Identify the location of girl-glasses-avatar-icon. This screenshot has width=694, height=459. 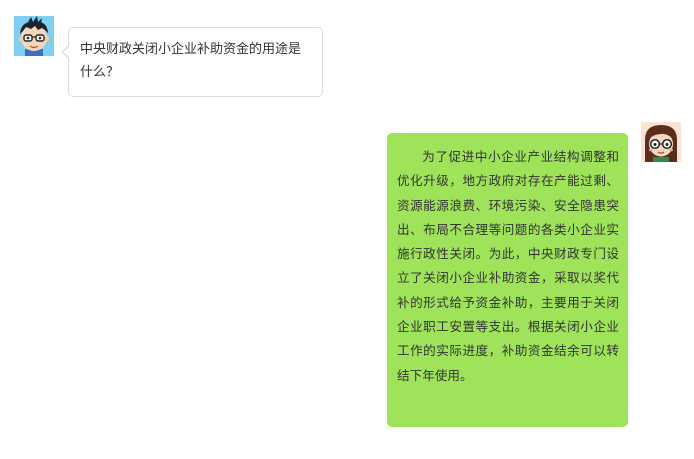
(661, 142).